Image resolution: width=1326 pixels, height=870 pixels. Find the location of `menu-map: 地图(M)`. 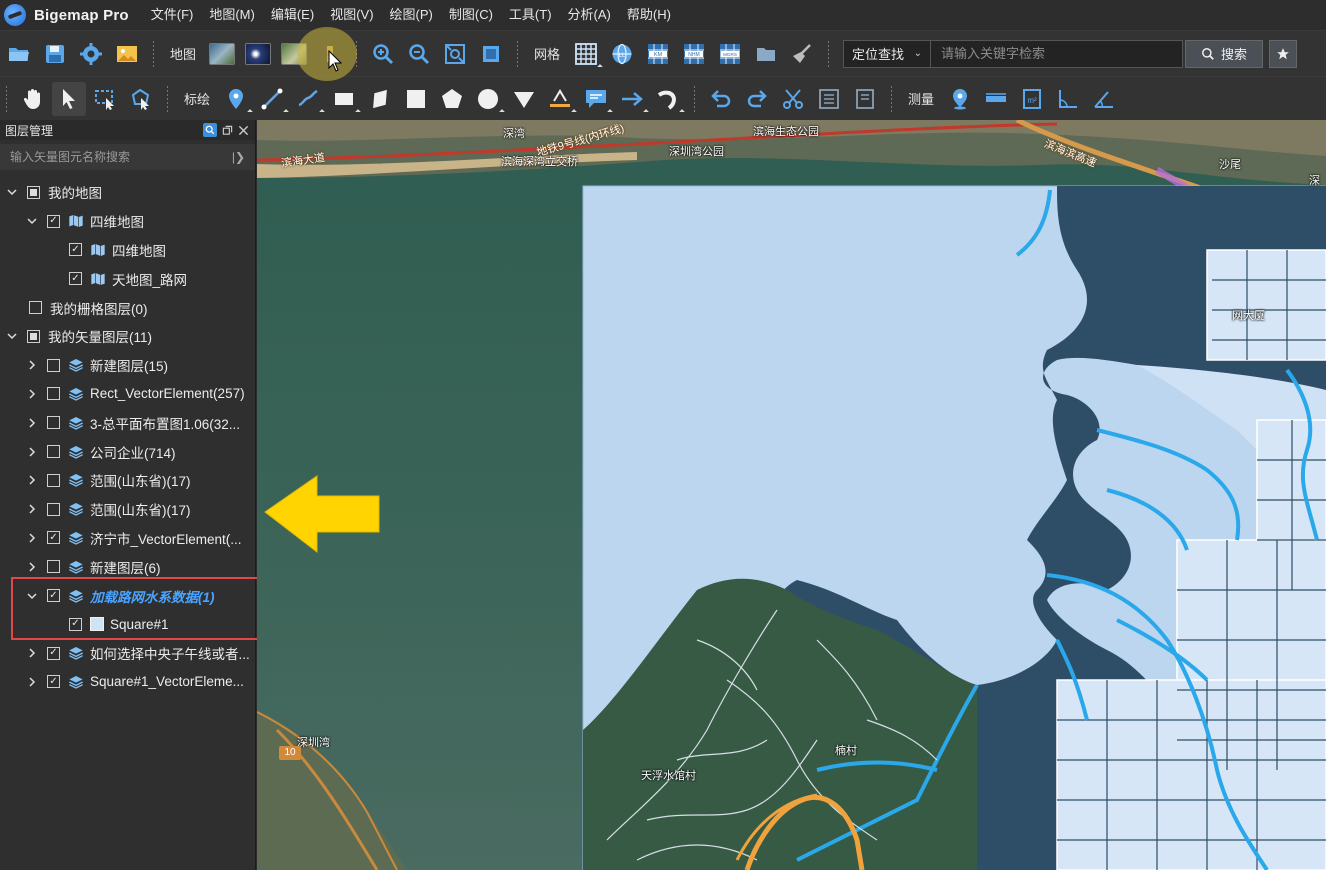

menu-map: 地图(M) is located at coordinates (232, 15).